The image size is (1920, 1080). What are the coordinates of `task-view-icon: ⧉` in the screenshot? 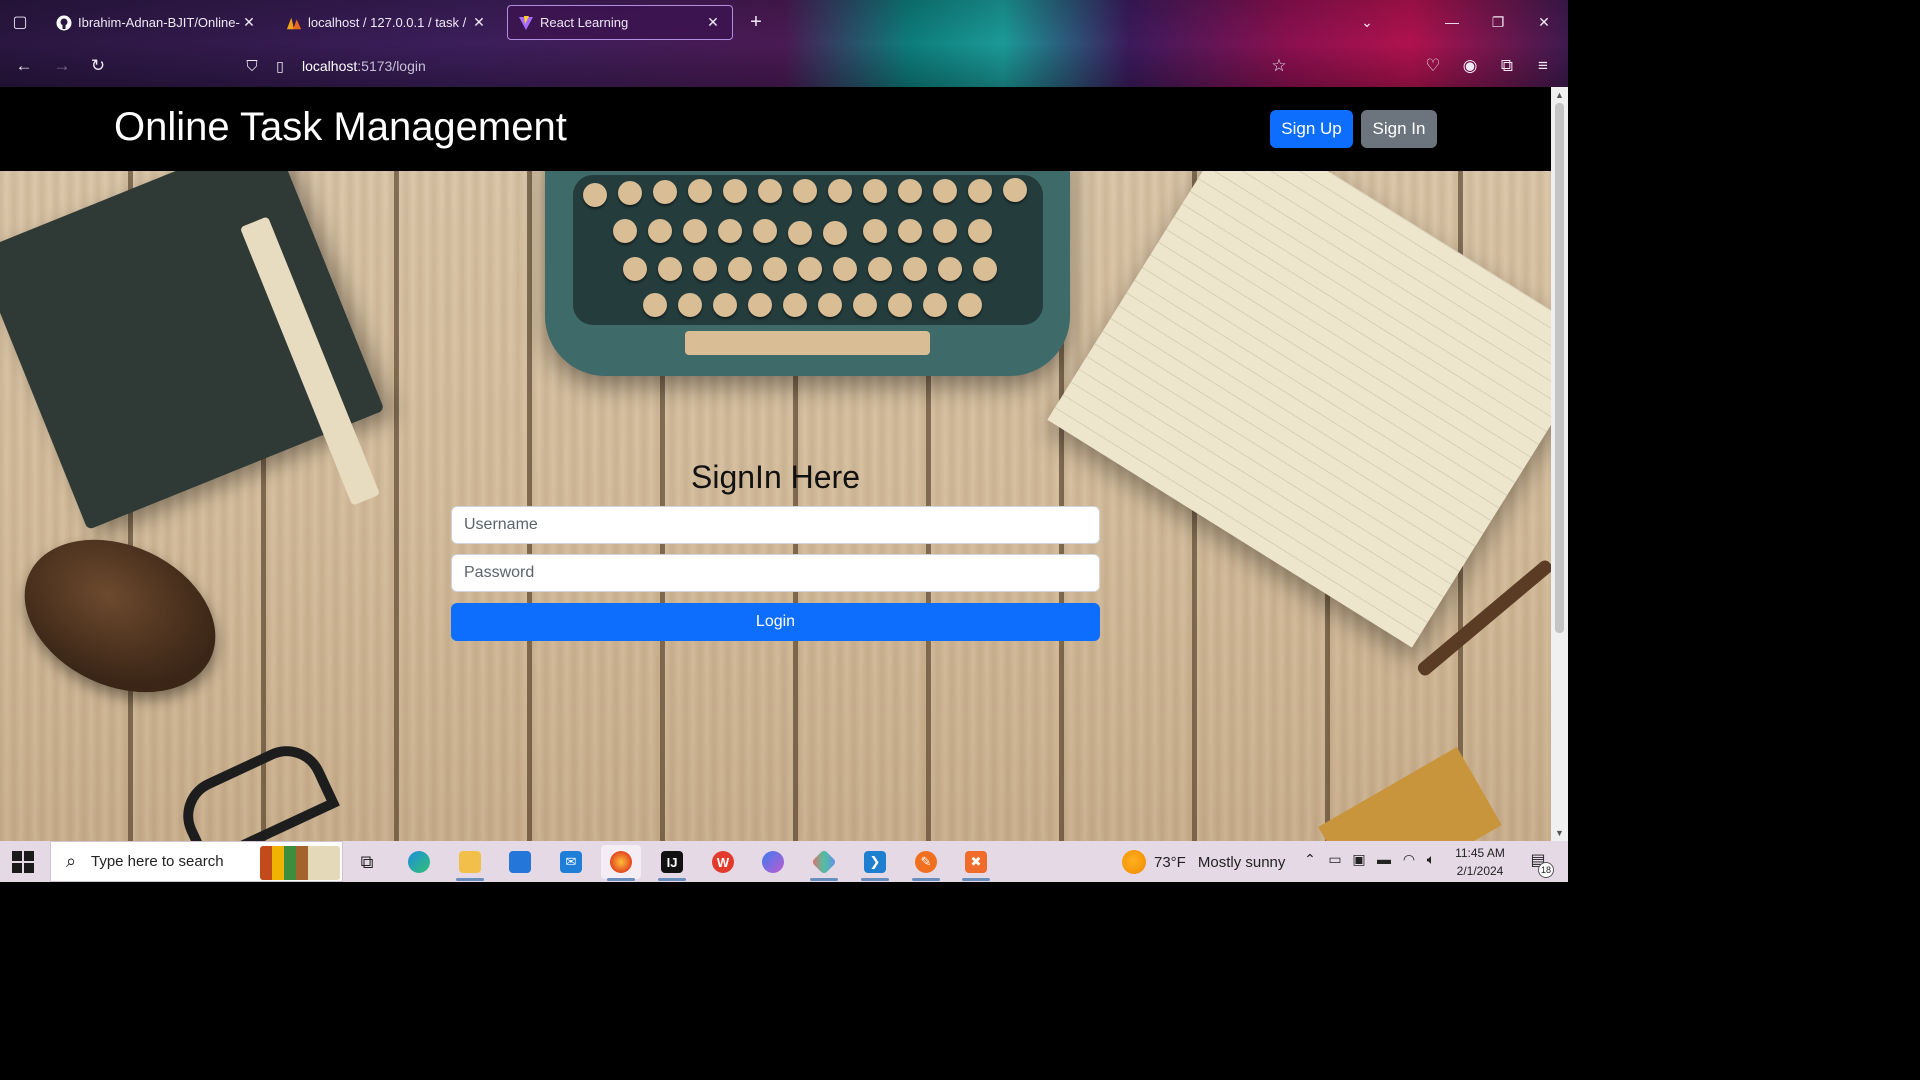 It's located at (367, 862).